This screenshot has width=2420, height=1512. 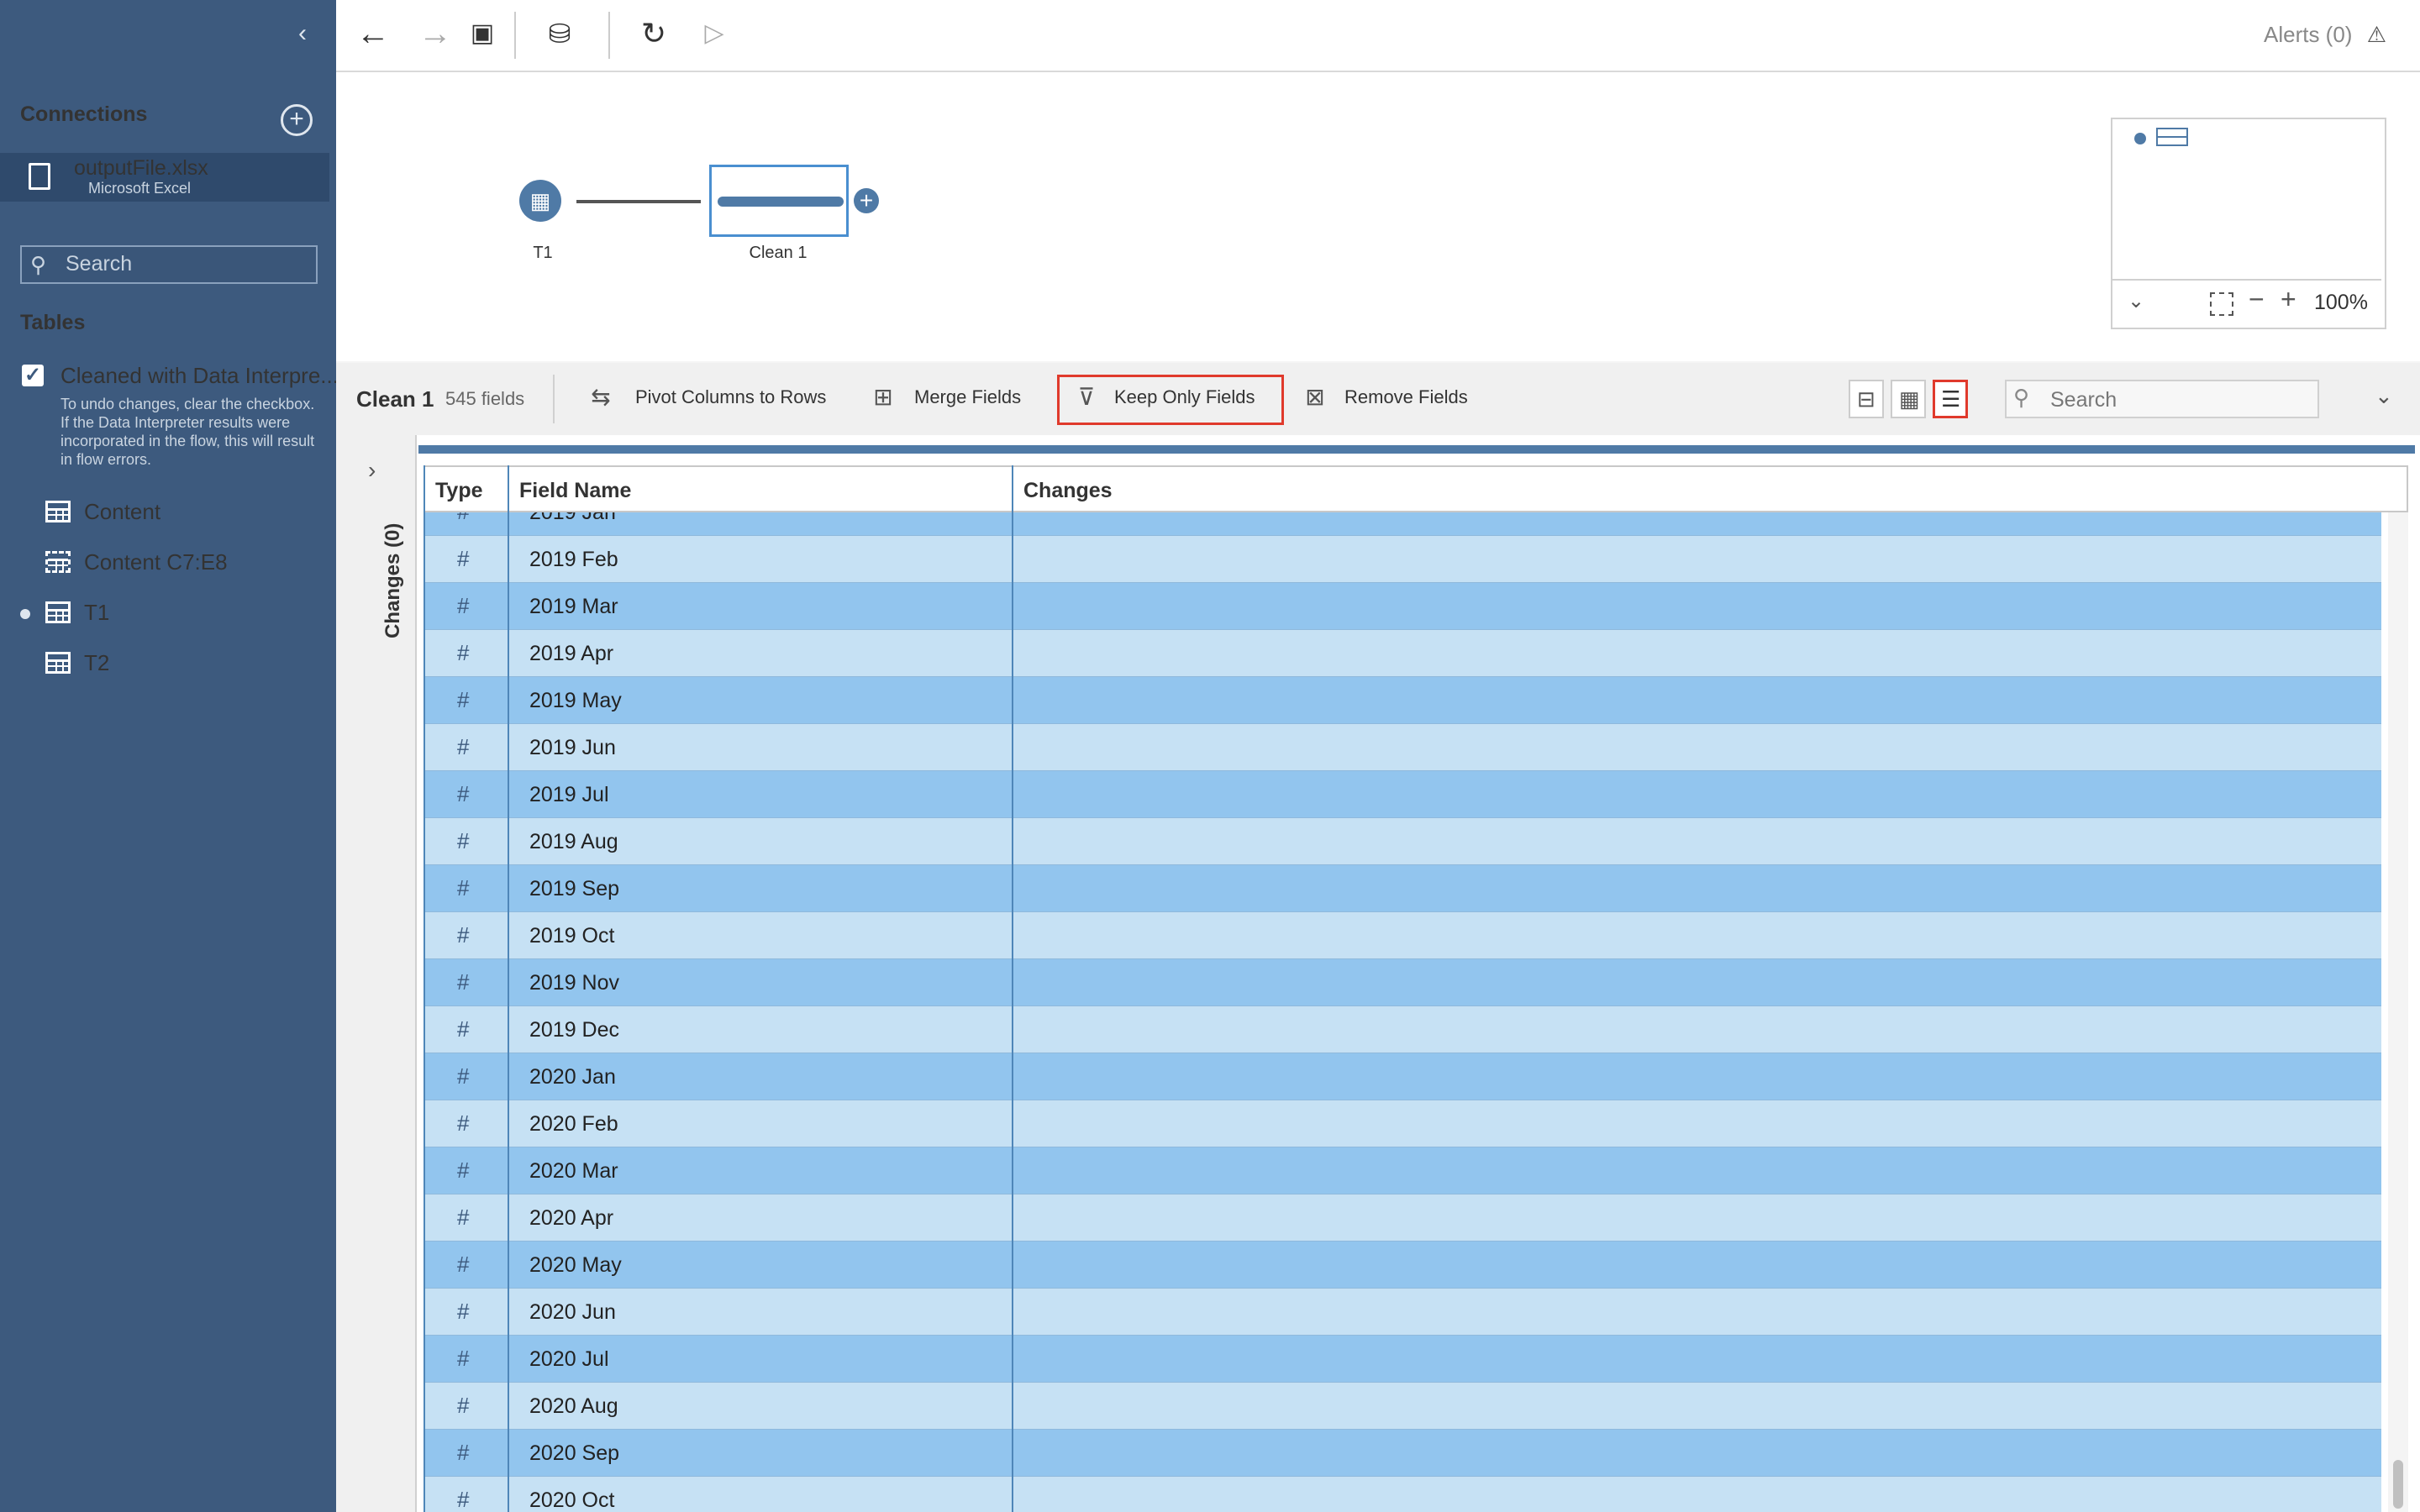 I want to click on list-view-button: ☰, so click(x=1950, y=399).